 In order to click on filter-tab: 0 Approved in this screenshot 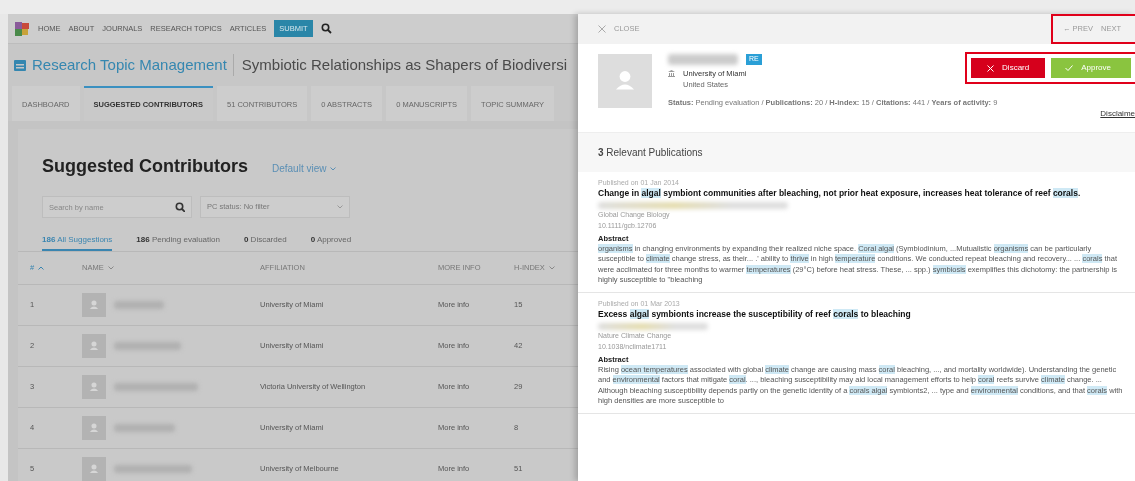, I will do `click(331, 242)`.